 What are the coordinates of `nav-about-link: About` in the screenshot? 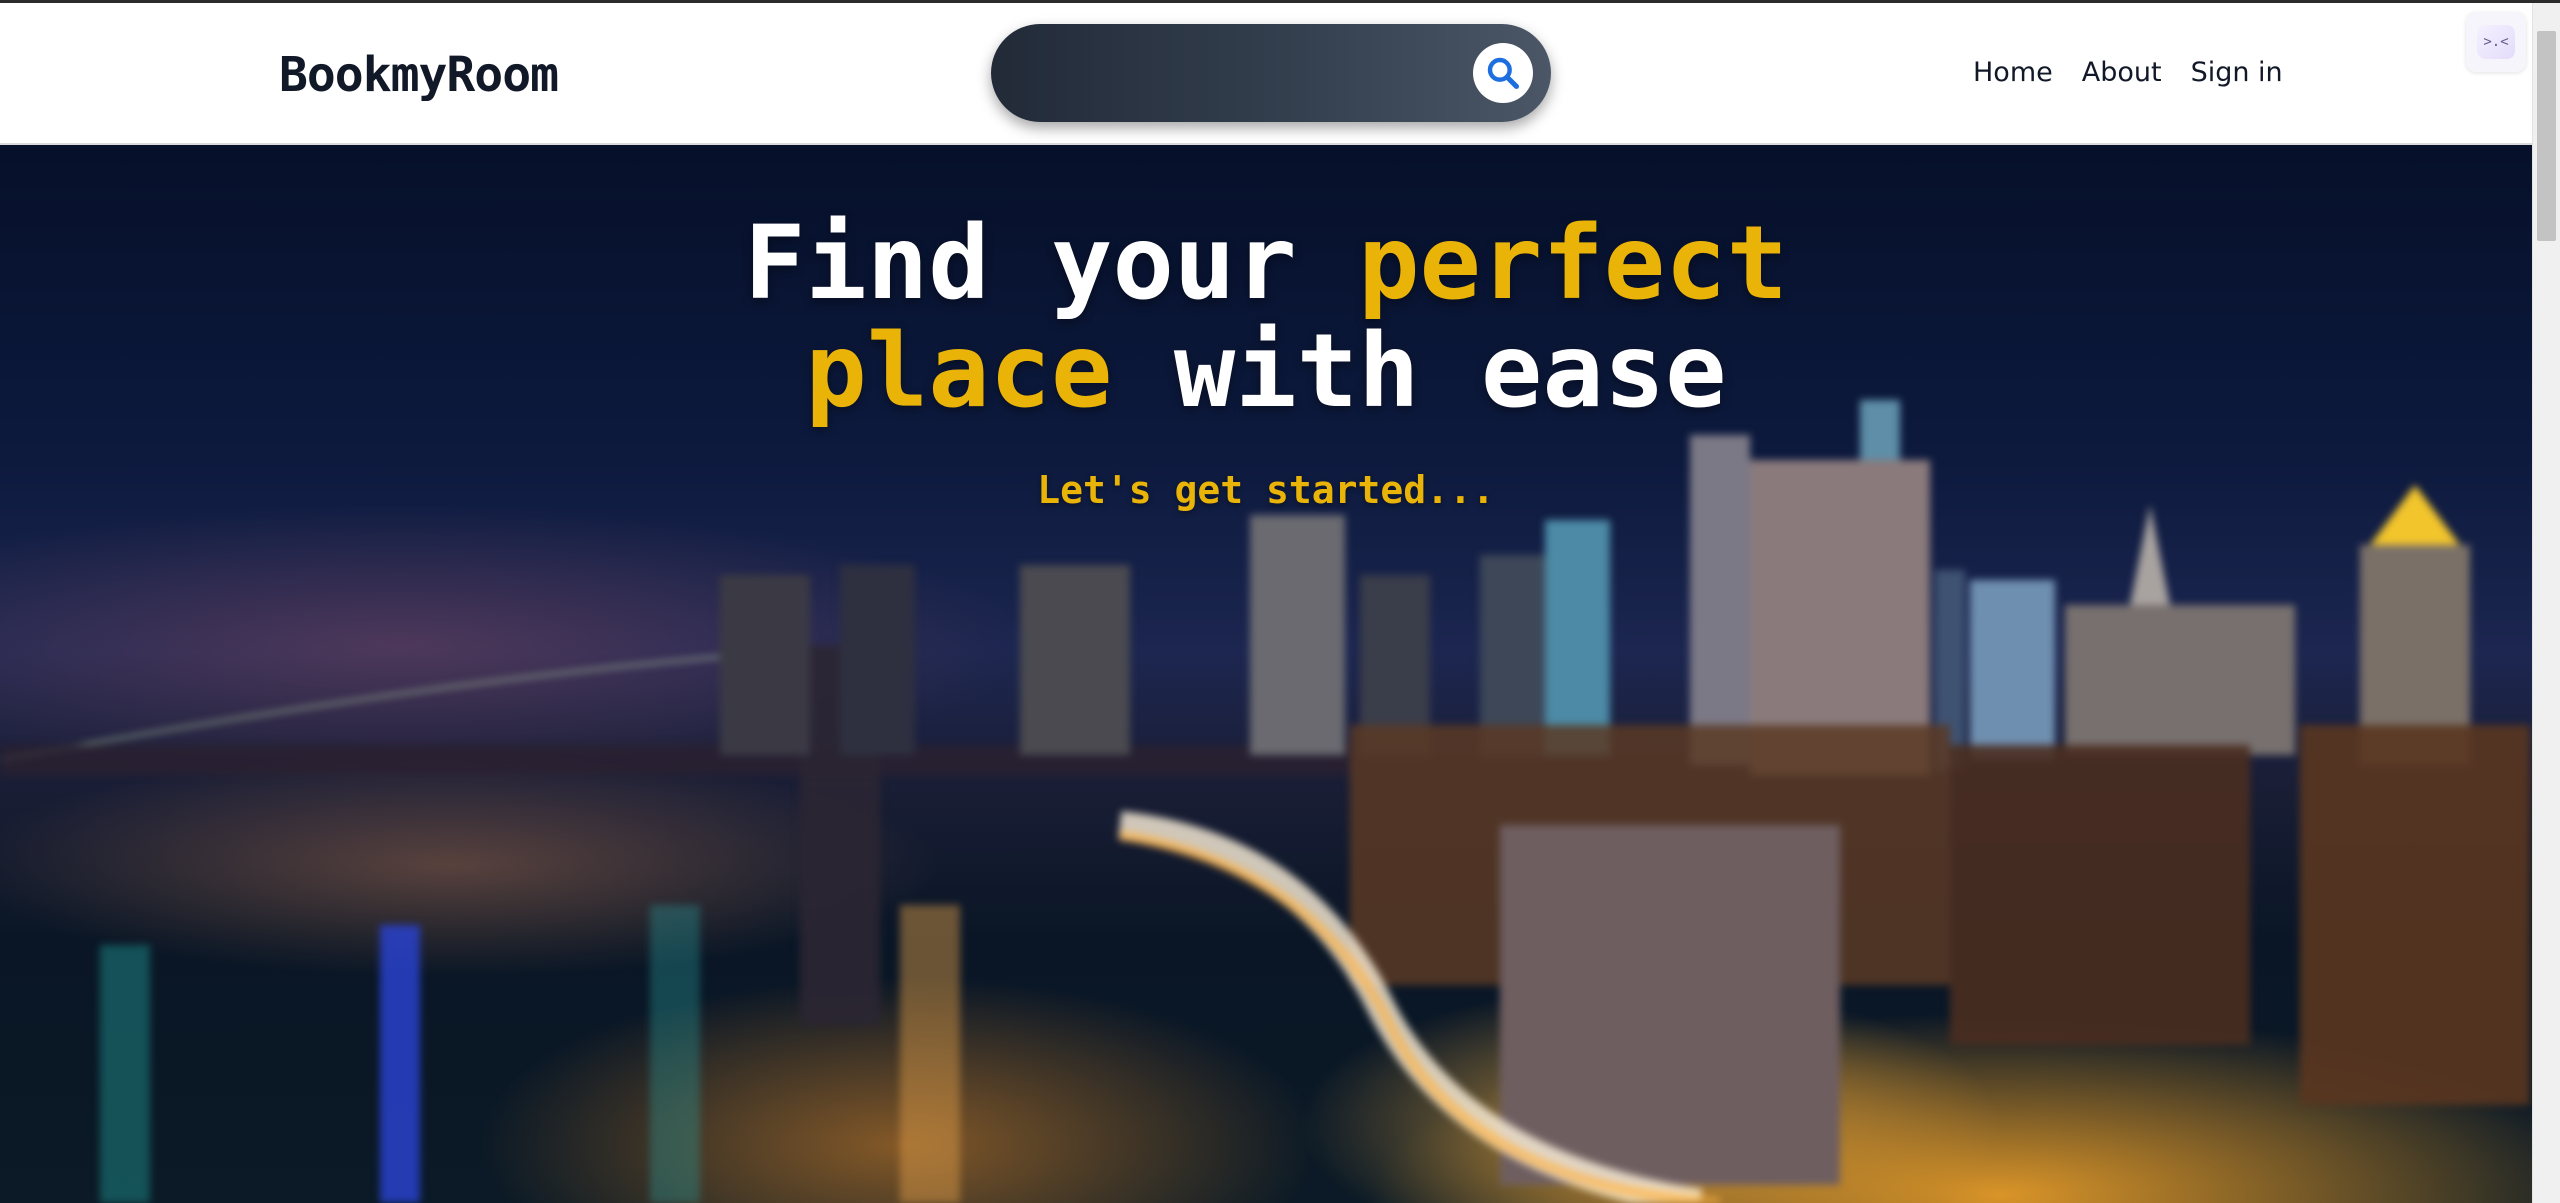 It's located at (2122, 77).